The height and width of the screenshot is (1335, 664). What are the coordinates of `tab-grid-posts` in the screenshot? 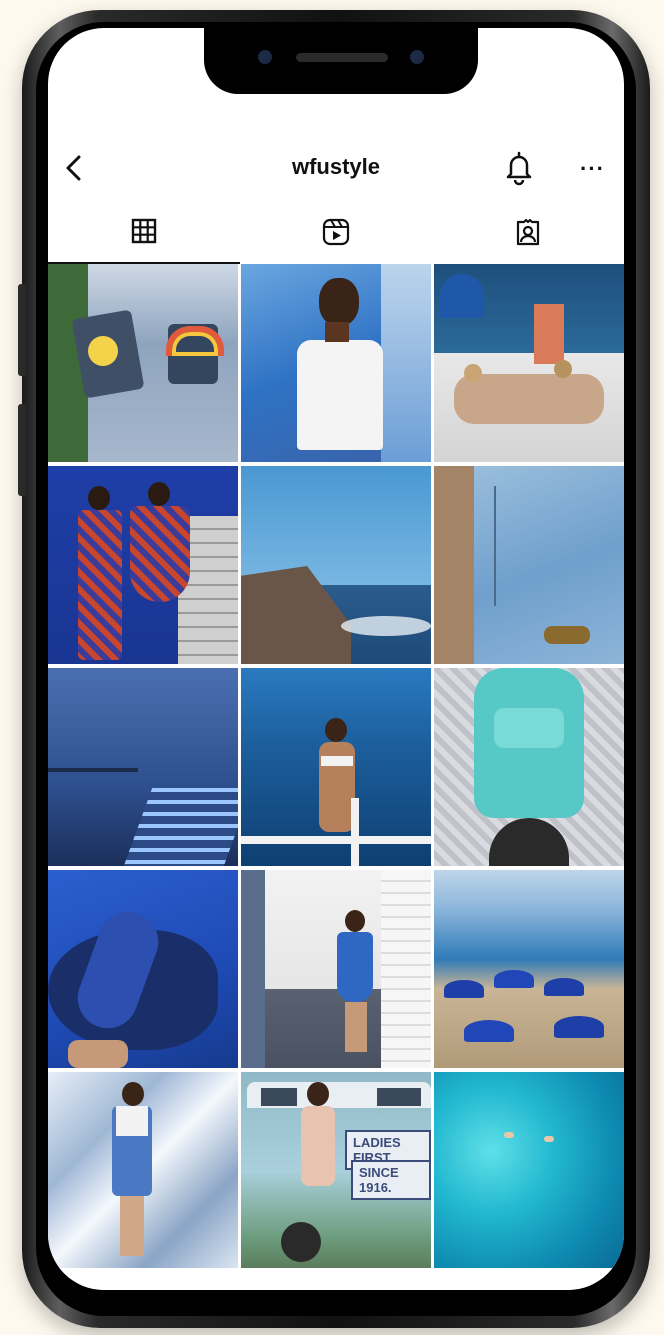 It's located at (144, 236).